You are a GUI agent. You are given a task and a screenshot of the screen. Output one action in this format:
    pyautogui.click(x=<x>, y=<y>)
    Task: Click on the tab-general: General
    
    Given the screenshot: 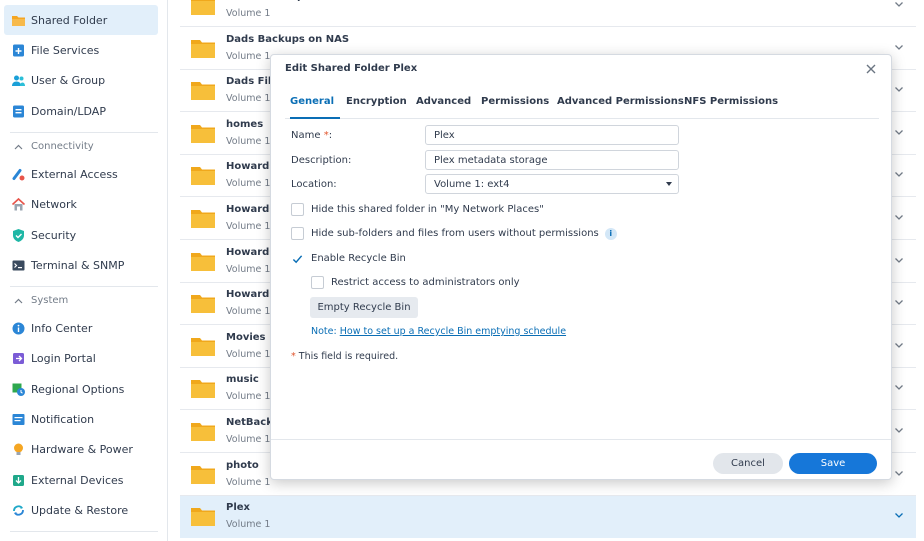 What is the action you would take?
    pyautogui.click(x=312, y=101)
    